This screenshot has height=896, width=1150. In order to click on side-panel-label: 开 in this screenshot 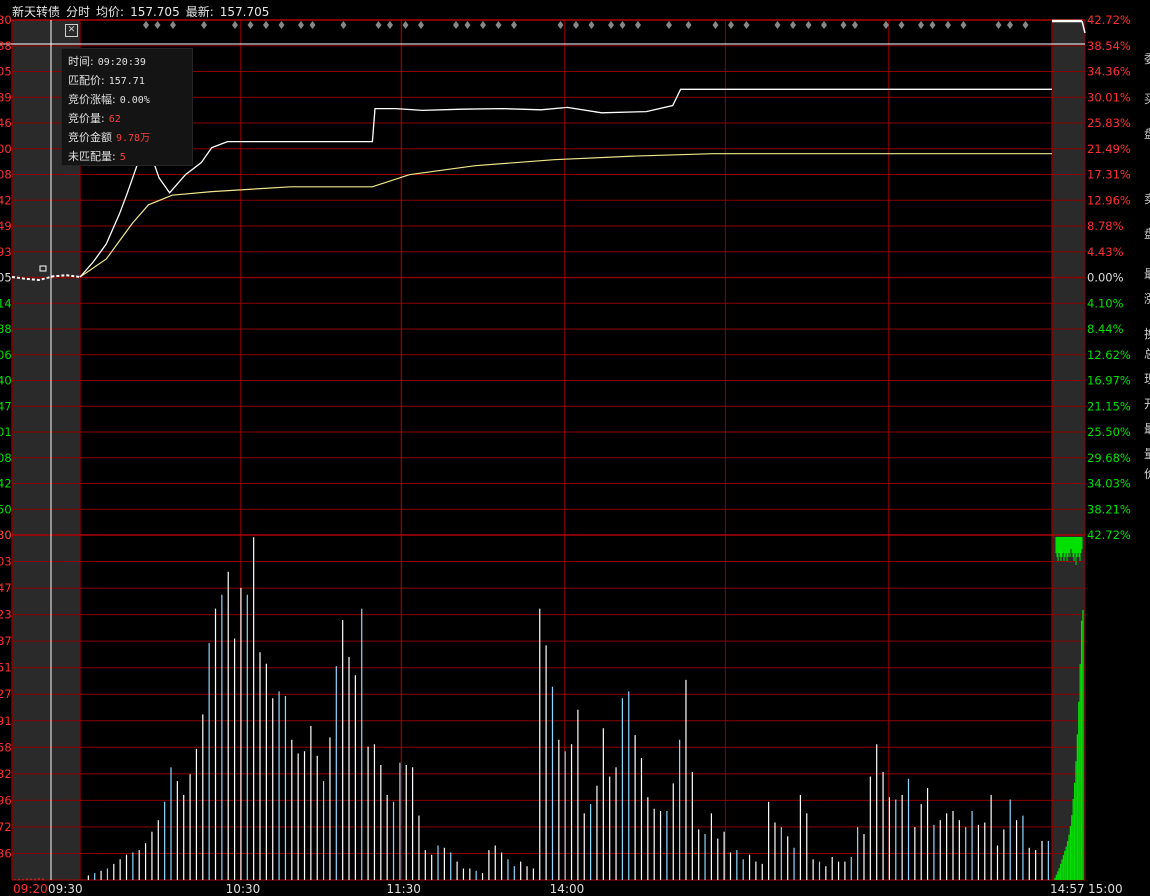, I will do `click(1146, 404)`.